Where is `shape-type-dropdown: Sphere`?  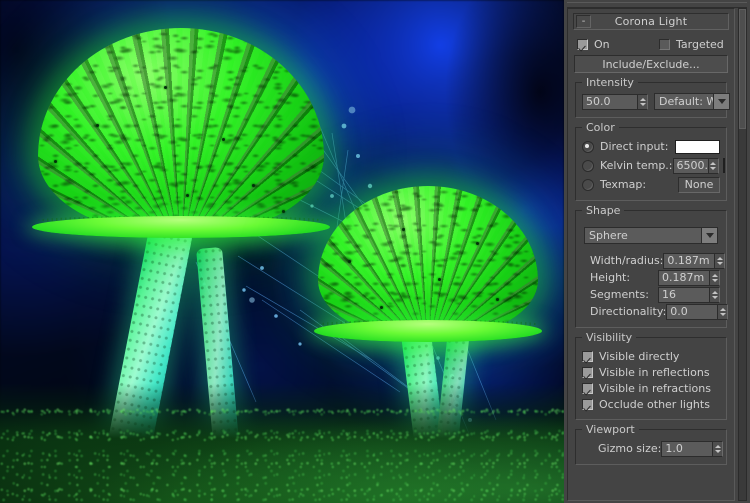
shape-type-dropdown: Sphere is located at coordinates (651, 235).